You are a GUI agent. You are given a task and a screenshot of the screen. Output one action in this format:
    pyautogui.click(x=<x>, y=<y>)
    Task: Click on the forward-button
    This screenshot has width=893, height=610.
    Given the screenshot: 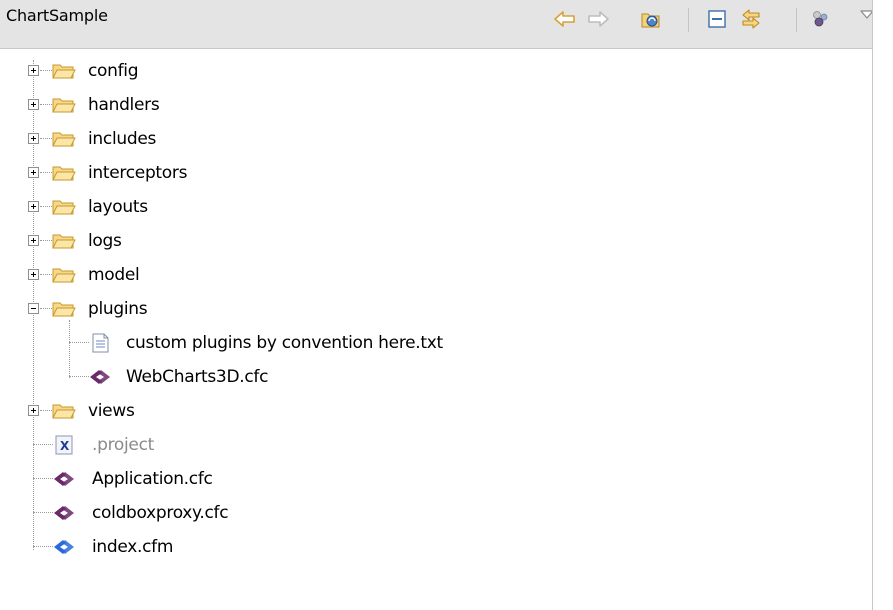 What is the action you would take?
    pyautogui.click(x=598, y=19)
    